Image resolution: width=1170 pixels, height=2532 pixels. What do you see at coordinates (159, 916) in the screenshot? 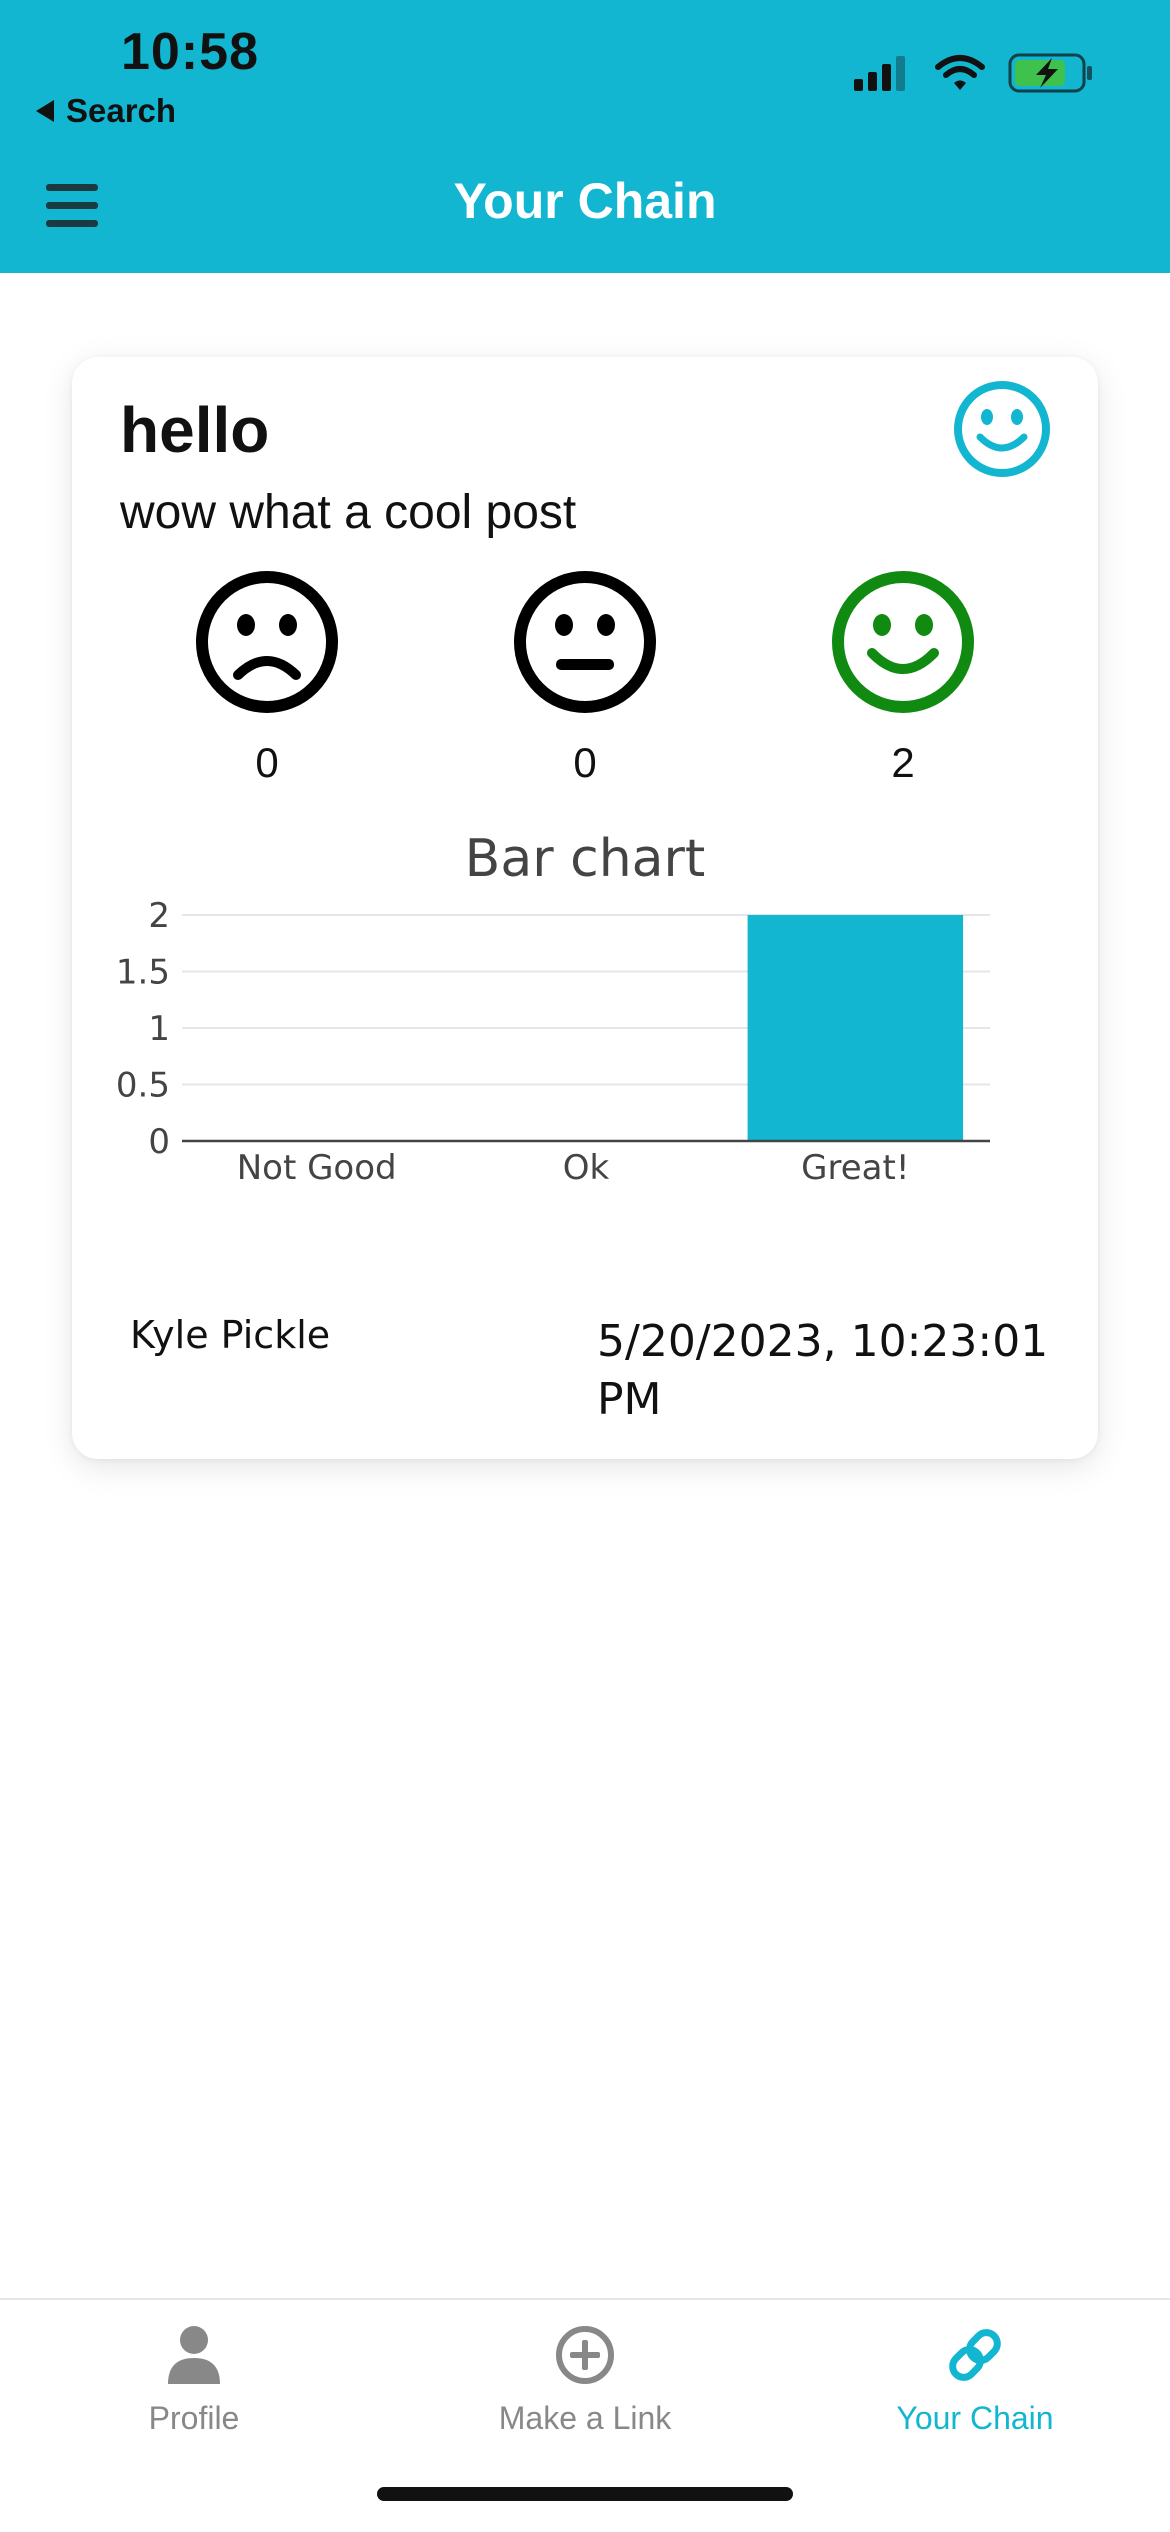
I see `y-tick-label: 2` at bounding box center [159, 916].